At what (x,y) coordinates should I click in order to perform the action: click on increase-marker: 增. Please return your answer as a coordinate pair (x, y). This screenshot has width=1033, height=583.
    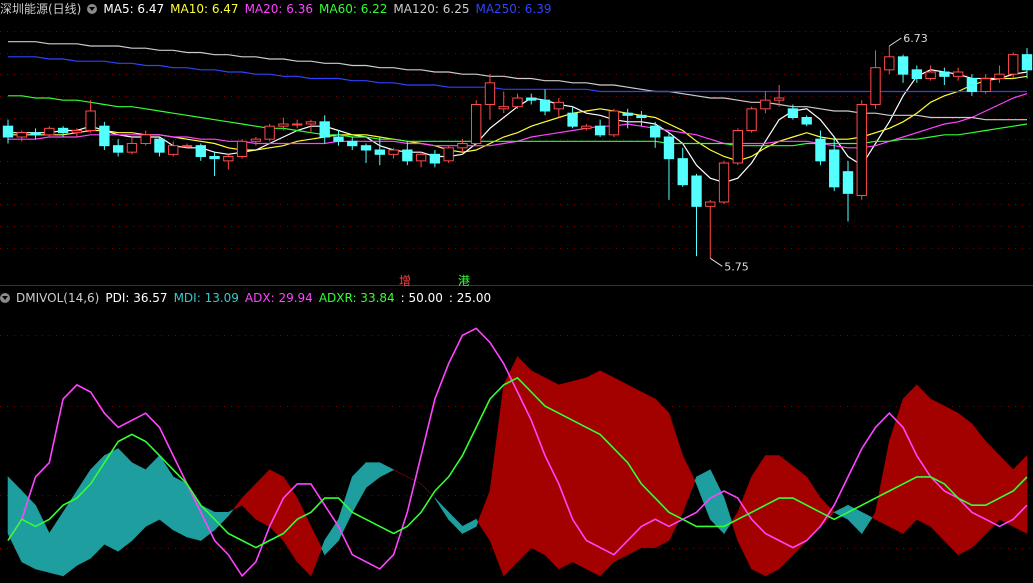
    Looking at the image, I should click on (405, 280).